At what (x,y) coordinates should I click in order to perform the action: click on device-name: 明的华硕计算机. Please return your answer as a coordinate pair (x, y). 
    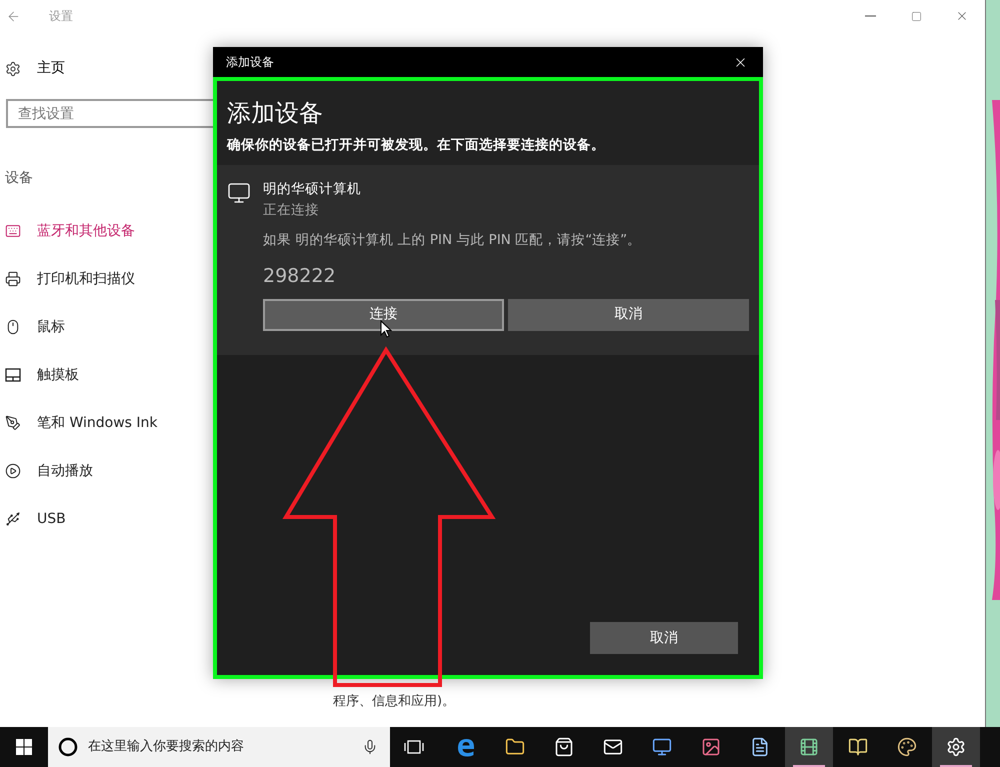
    Looking at the image, I should click on (312, 190).